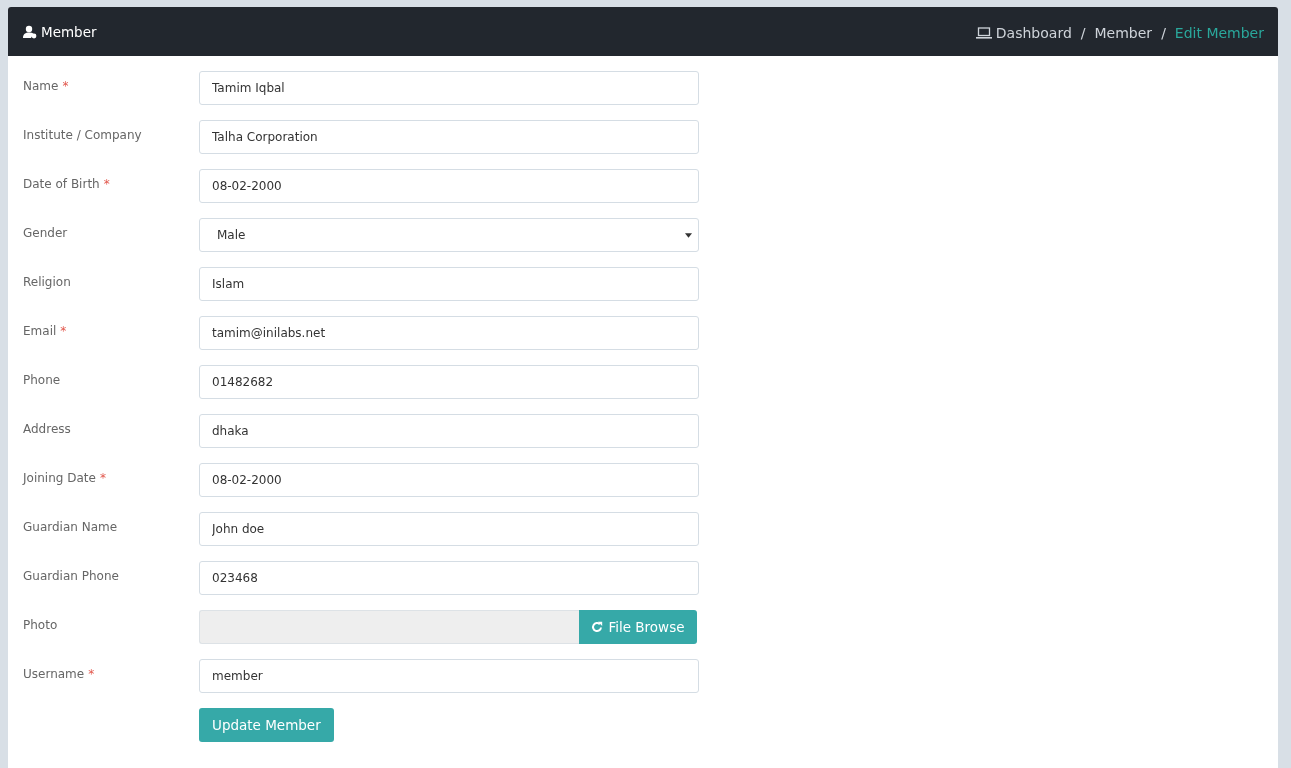  Describe the element at coordinates (47, 282) in the screenshot. I see `field-label: Religion` at that location.